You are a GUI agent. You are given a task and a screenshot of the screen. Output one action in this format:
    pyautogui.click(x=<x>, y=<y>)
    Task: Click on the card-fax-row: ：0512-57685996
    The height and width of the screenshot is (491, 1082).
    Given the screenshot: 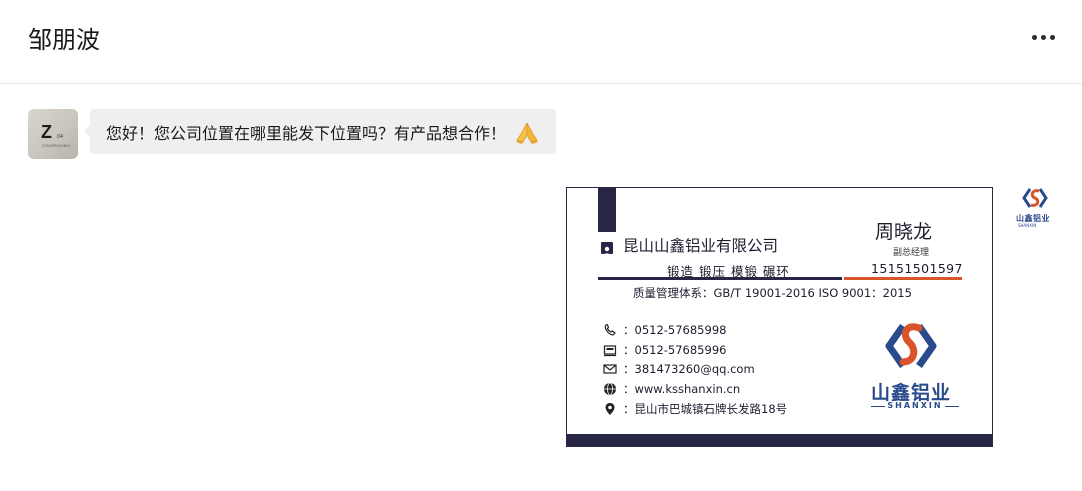 What is the action you would take?
    pyautogui.click(x=664, y=350)
    